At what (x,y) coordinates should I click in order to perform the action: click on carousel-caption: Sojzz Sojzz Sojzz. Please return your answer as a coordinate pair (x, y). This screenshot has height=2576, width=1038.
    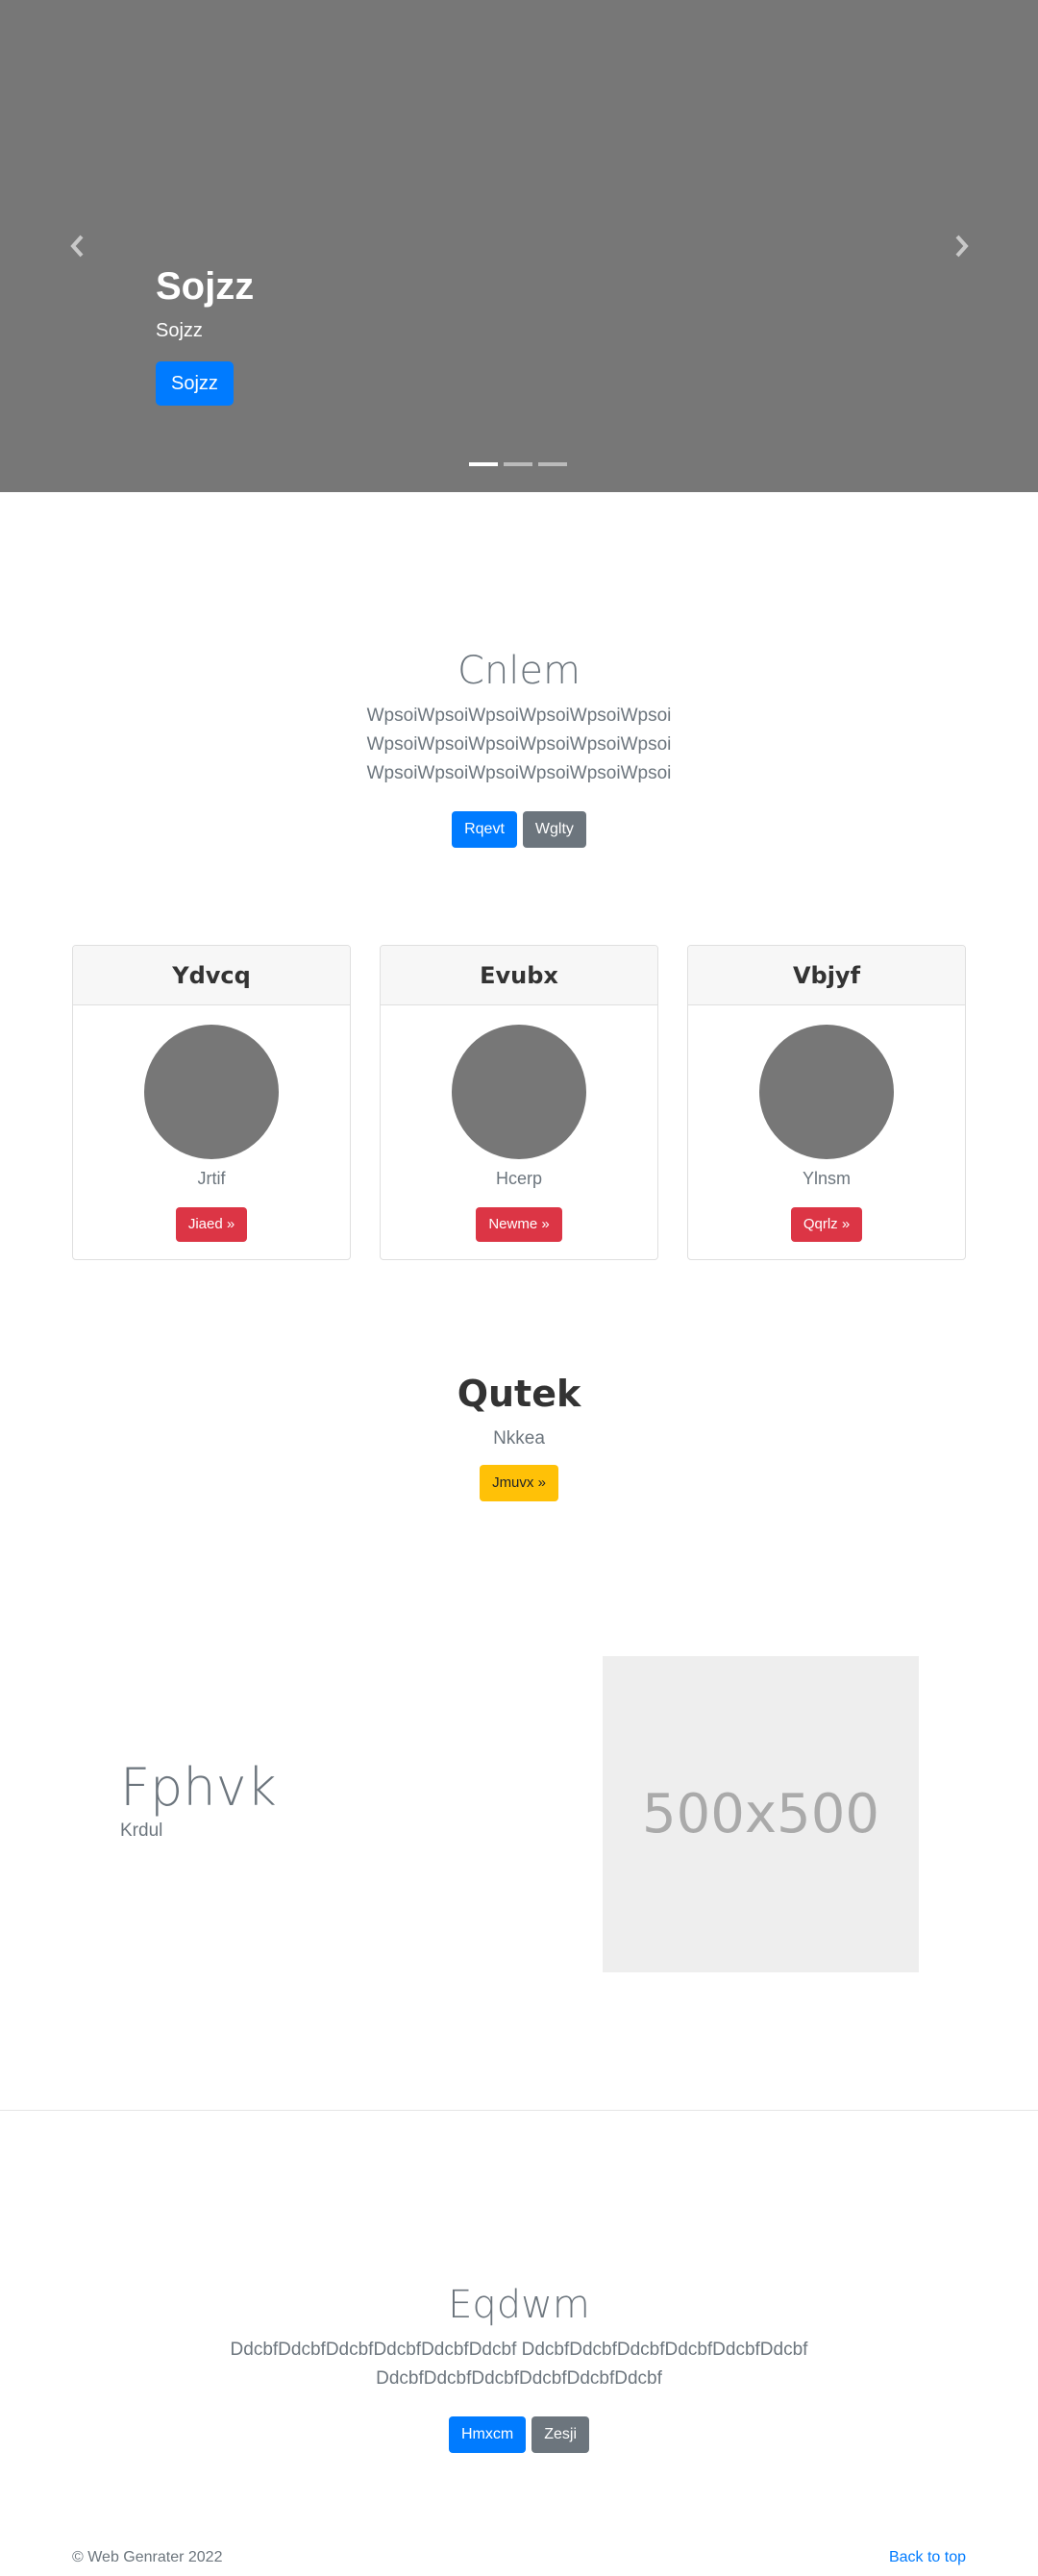
    Looking at the image, I should click on (205, 333).